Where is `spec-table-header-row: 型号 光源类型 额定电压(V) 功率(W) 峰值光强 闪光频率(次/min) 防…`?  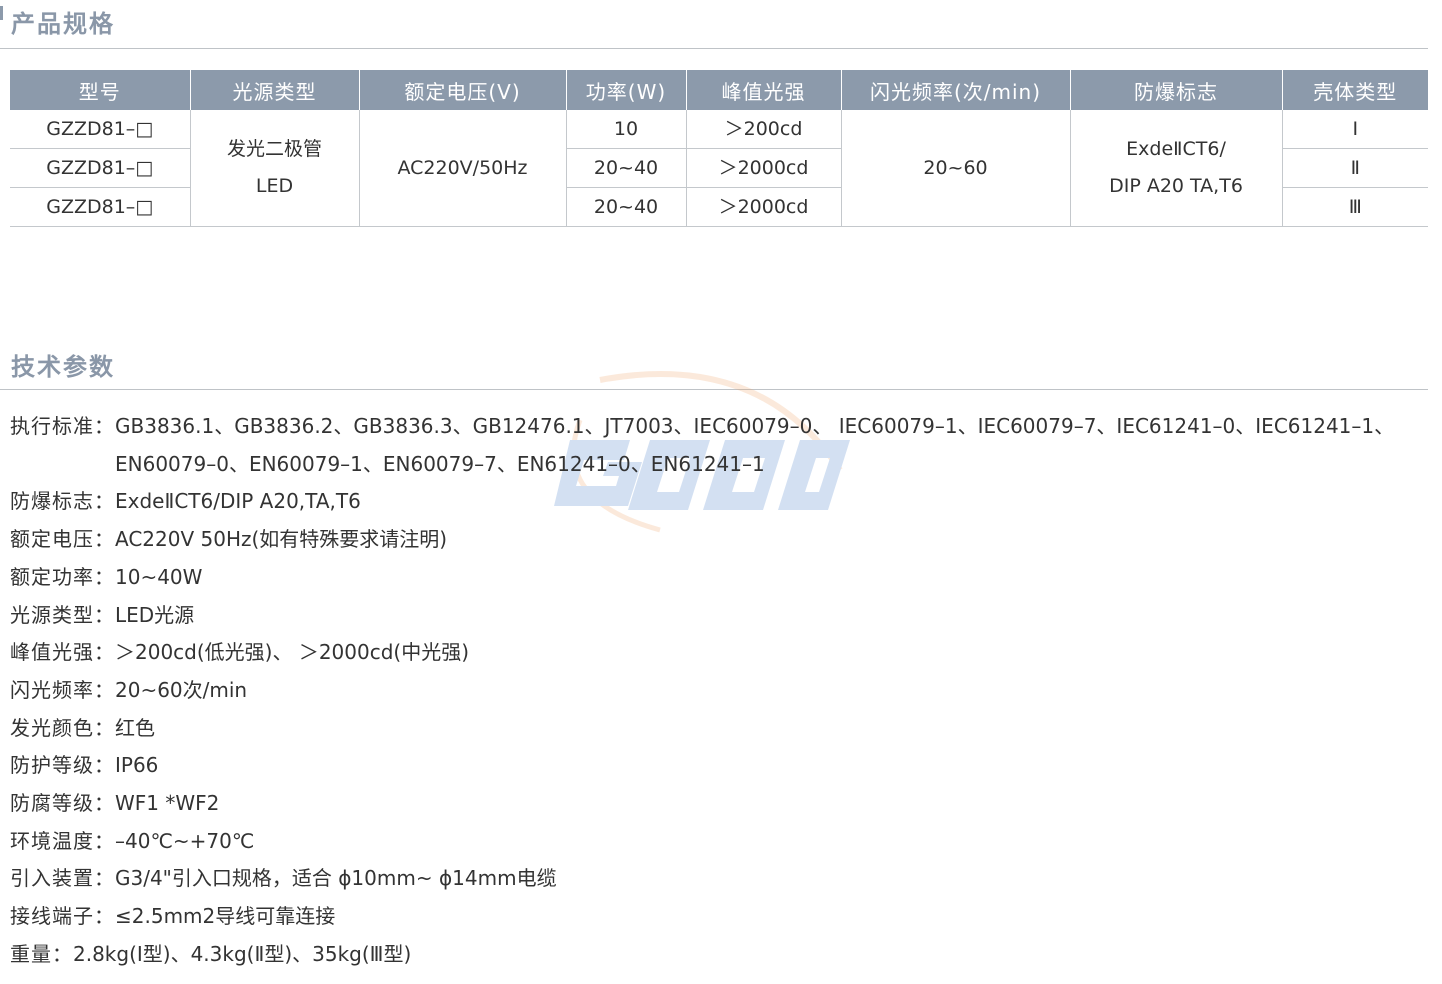 spec-table-header-row: 型号 光源类型 额定电压(V) 功率(W) 峰值光强 闪光频率(次/min) 防… is located at coordinates (719, 90).